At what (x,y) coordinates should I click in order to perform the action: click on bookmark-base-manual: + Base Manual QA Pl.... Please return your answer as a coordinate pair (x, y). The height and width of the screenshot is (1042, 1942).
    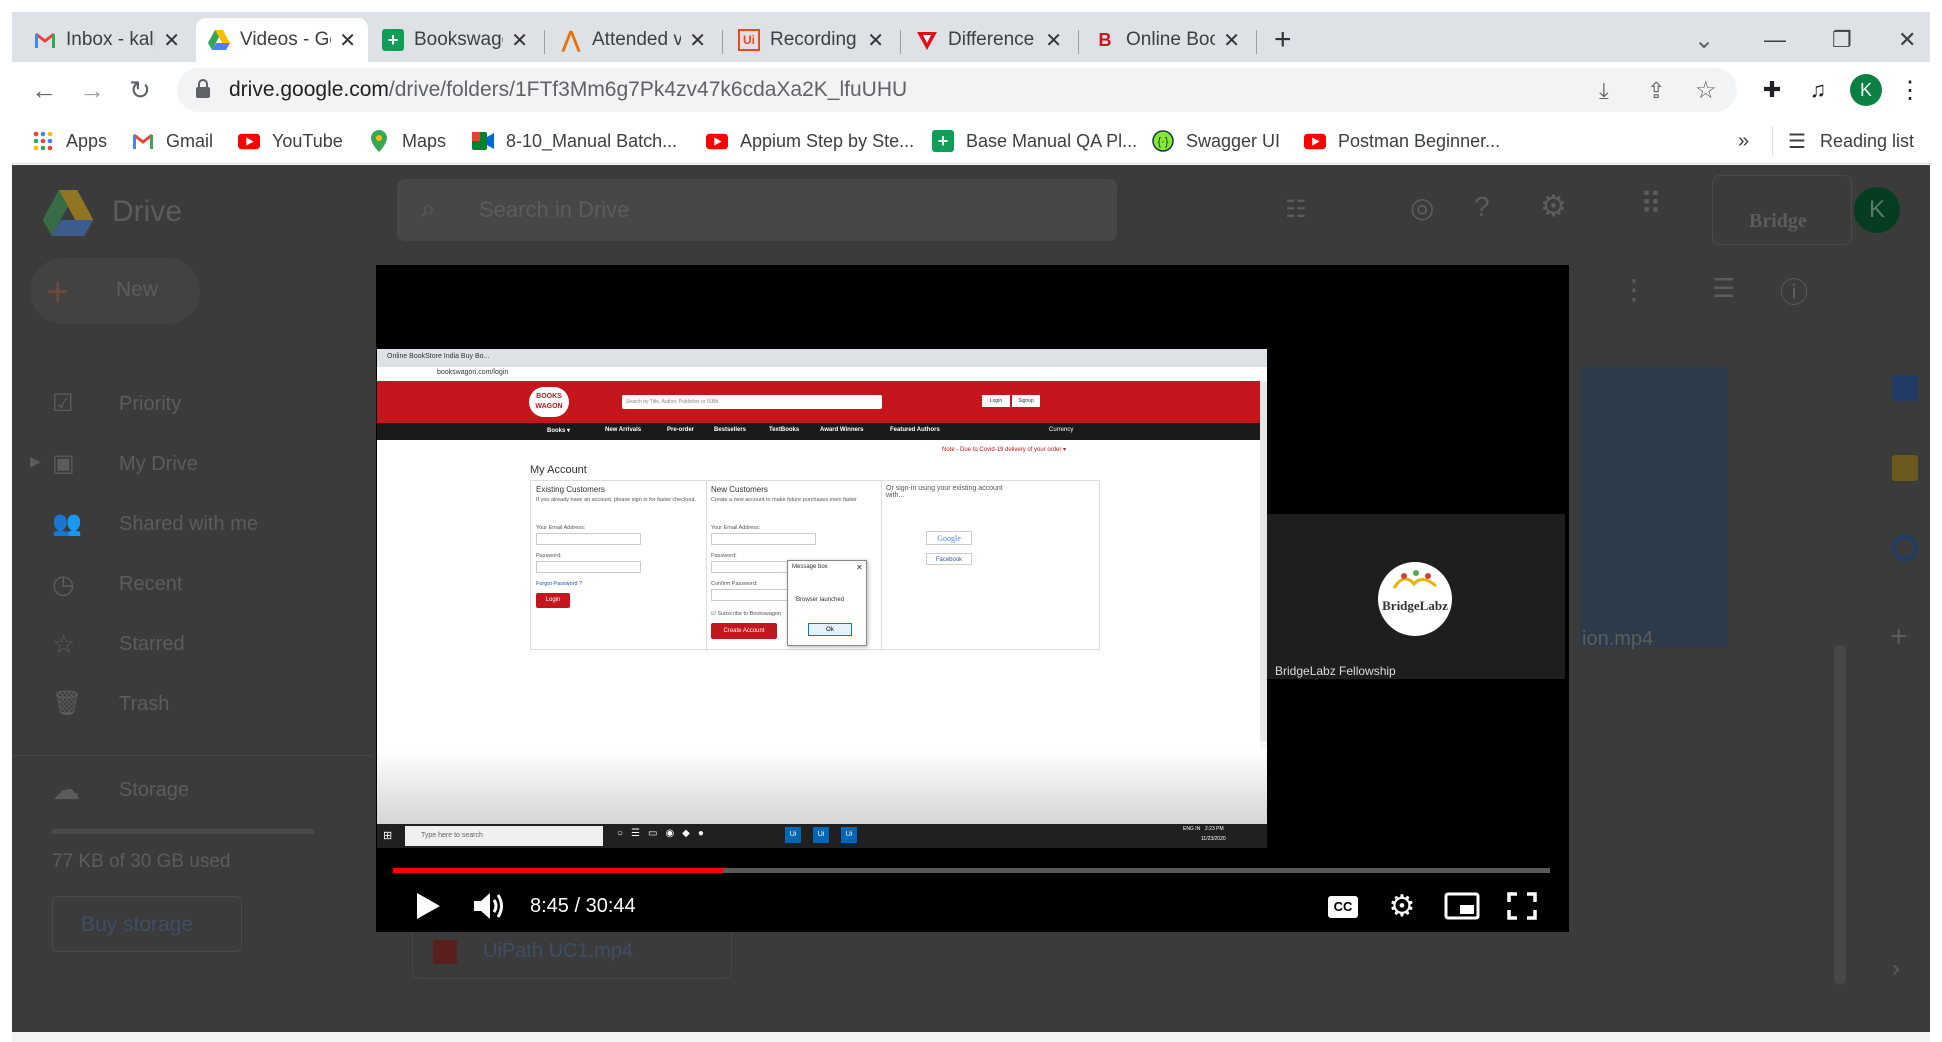
    Looking at the image, I should click on (1034, 141).